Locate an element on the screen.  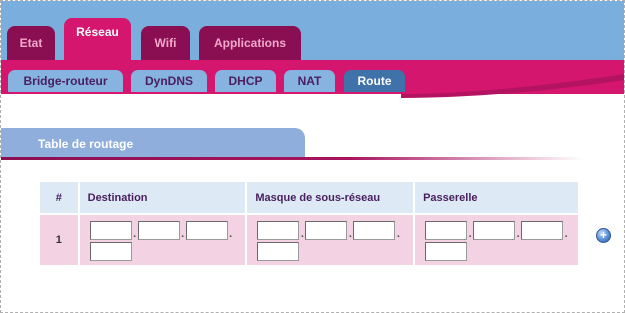
destination-ip-input: . . . is located at coordinates (164, 241).